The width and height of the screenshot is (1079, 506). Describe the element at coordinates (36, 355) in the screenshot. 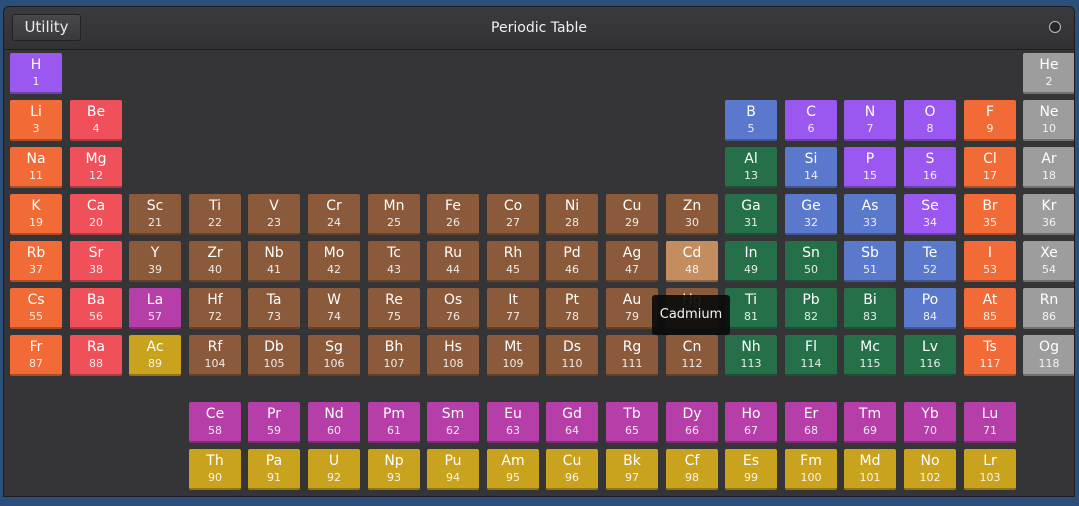

I see `element-tile-fr-87: Fr 87` at that location.